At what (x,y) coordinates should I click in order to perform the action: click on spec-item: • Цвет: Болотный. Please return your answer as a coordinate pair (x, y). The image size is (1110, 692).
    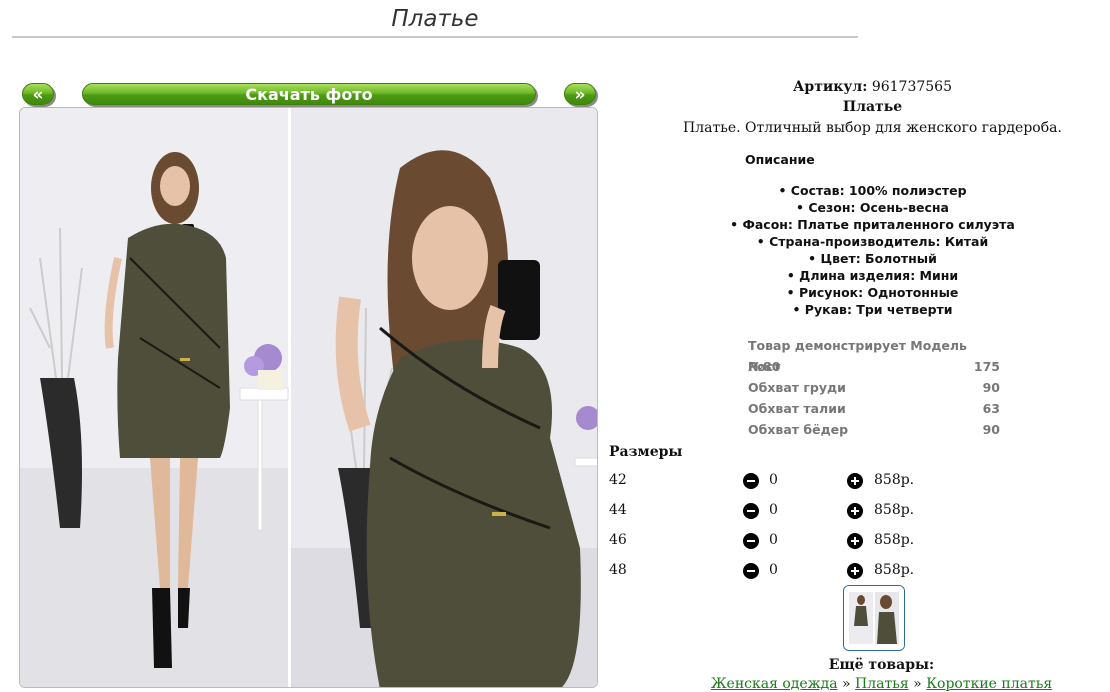
    Looking at the image, I should click on (872, 258).